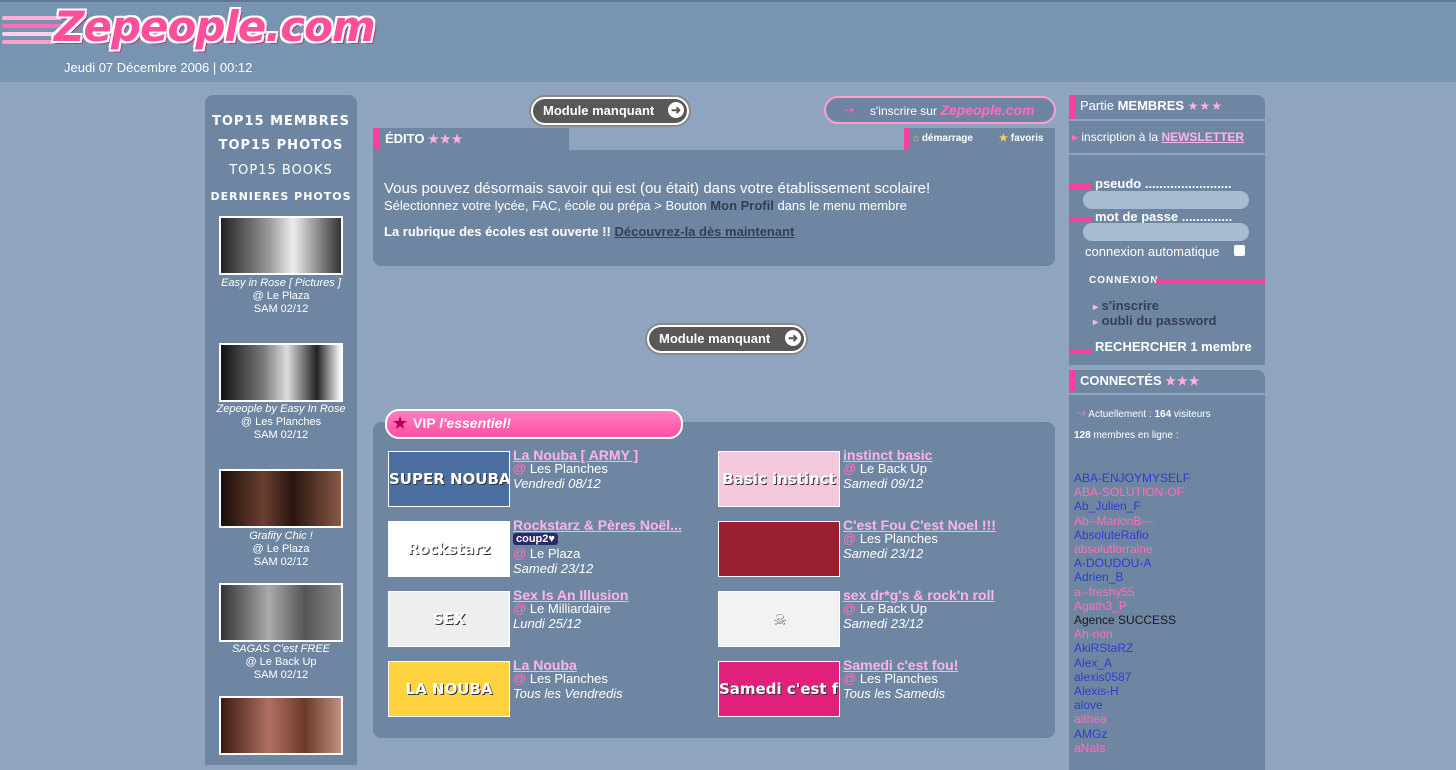 The width and height of the screenshot is (1456, 770). I want to click on photo-place: @ Le Plaza, so click(281, 549).